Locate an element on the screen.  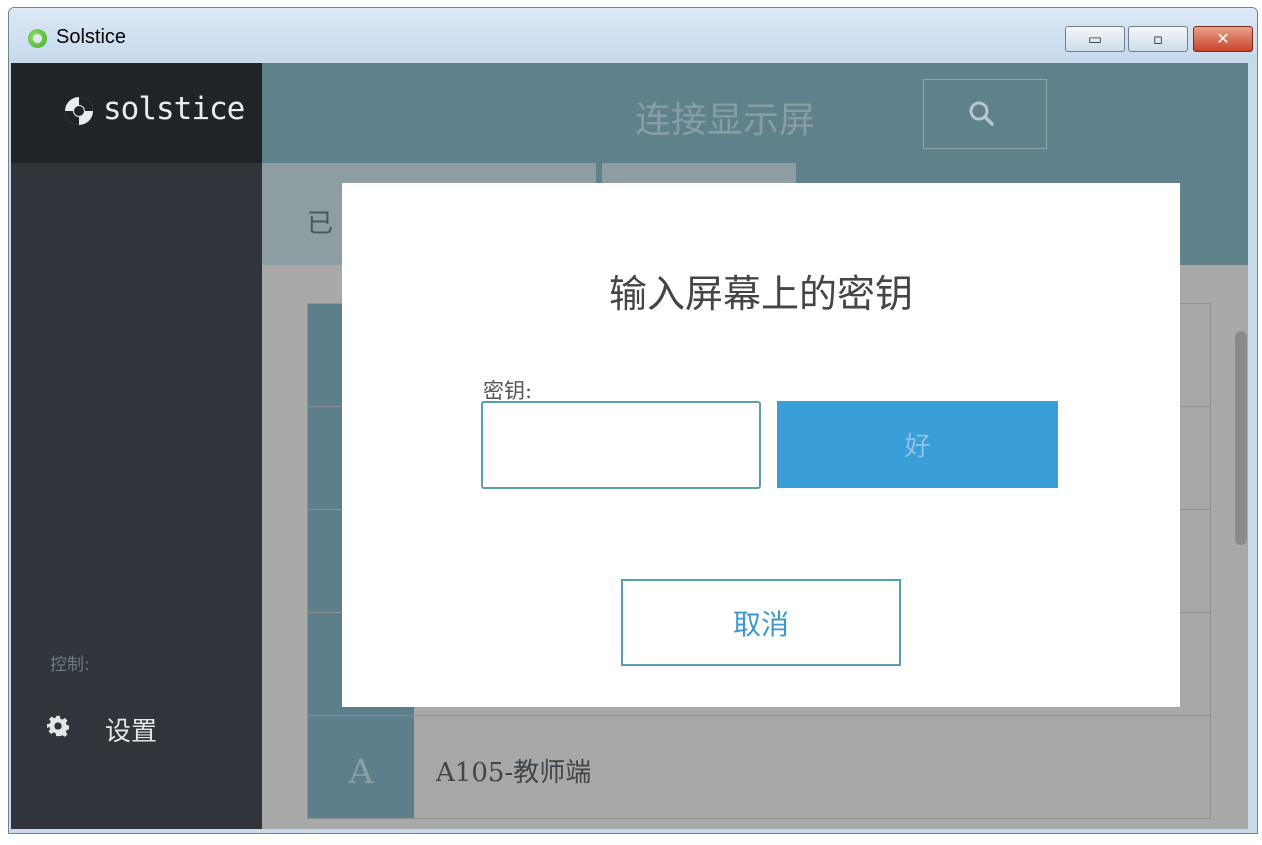
gear-icon is located at coordinates (58, 726).